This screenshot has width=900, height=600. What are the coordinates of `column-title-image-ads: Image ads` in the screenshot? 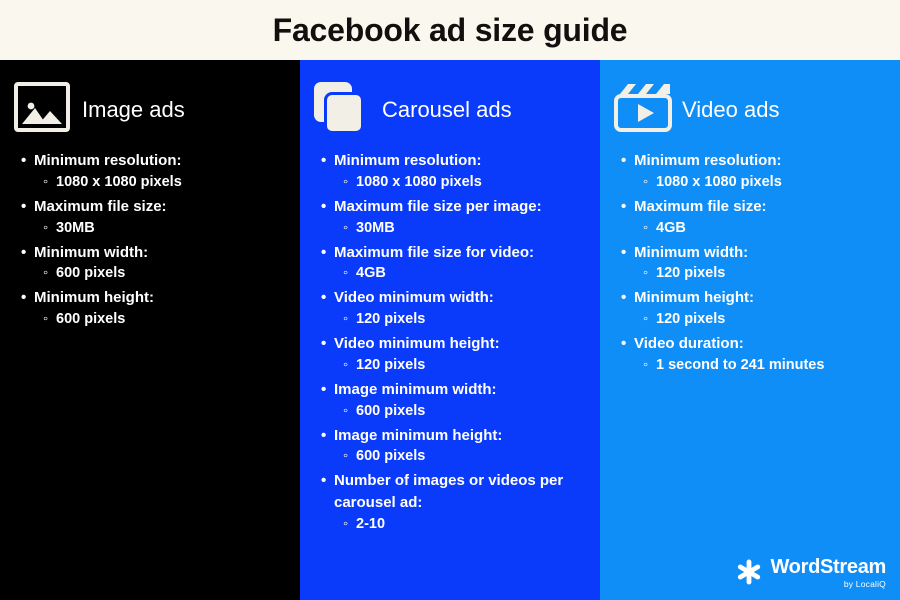 It's located at (133, 109).